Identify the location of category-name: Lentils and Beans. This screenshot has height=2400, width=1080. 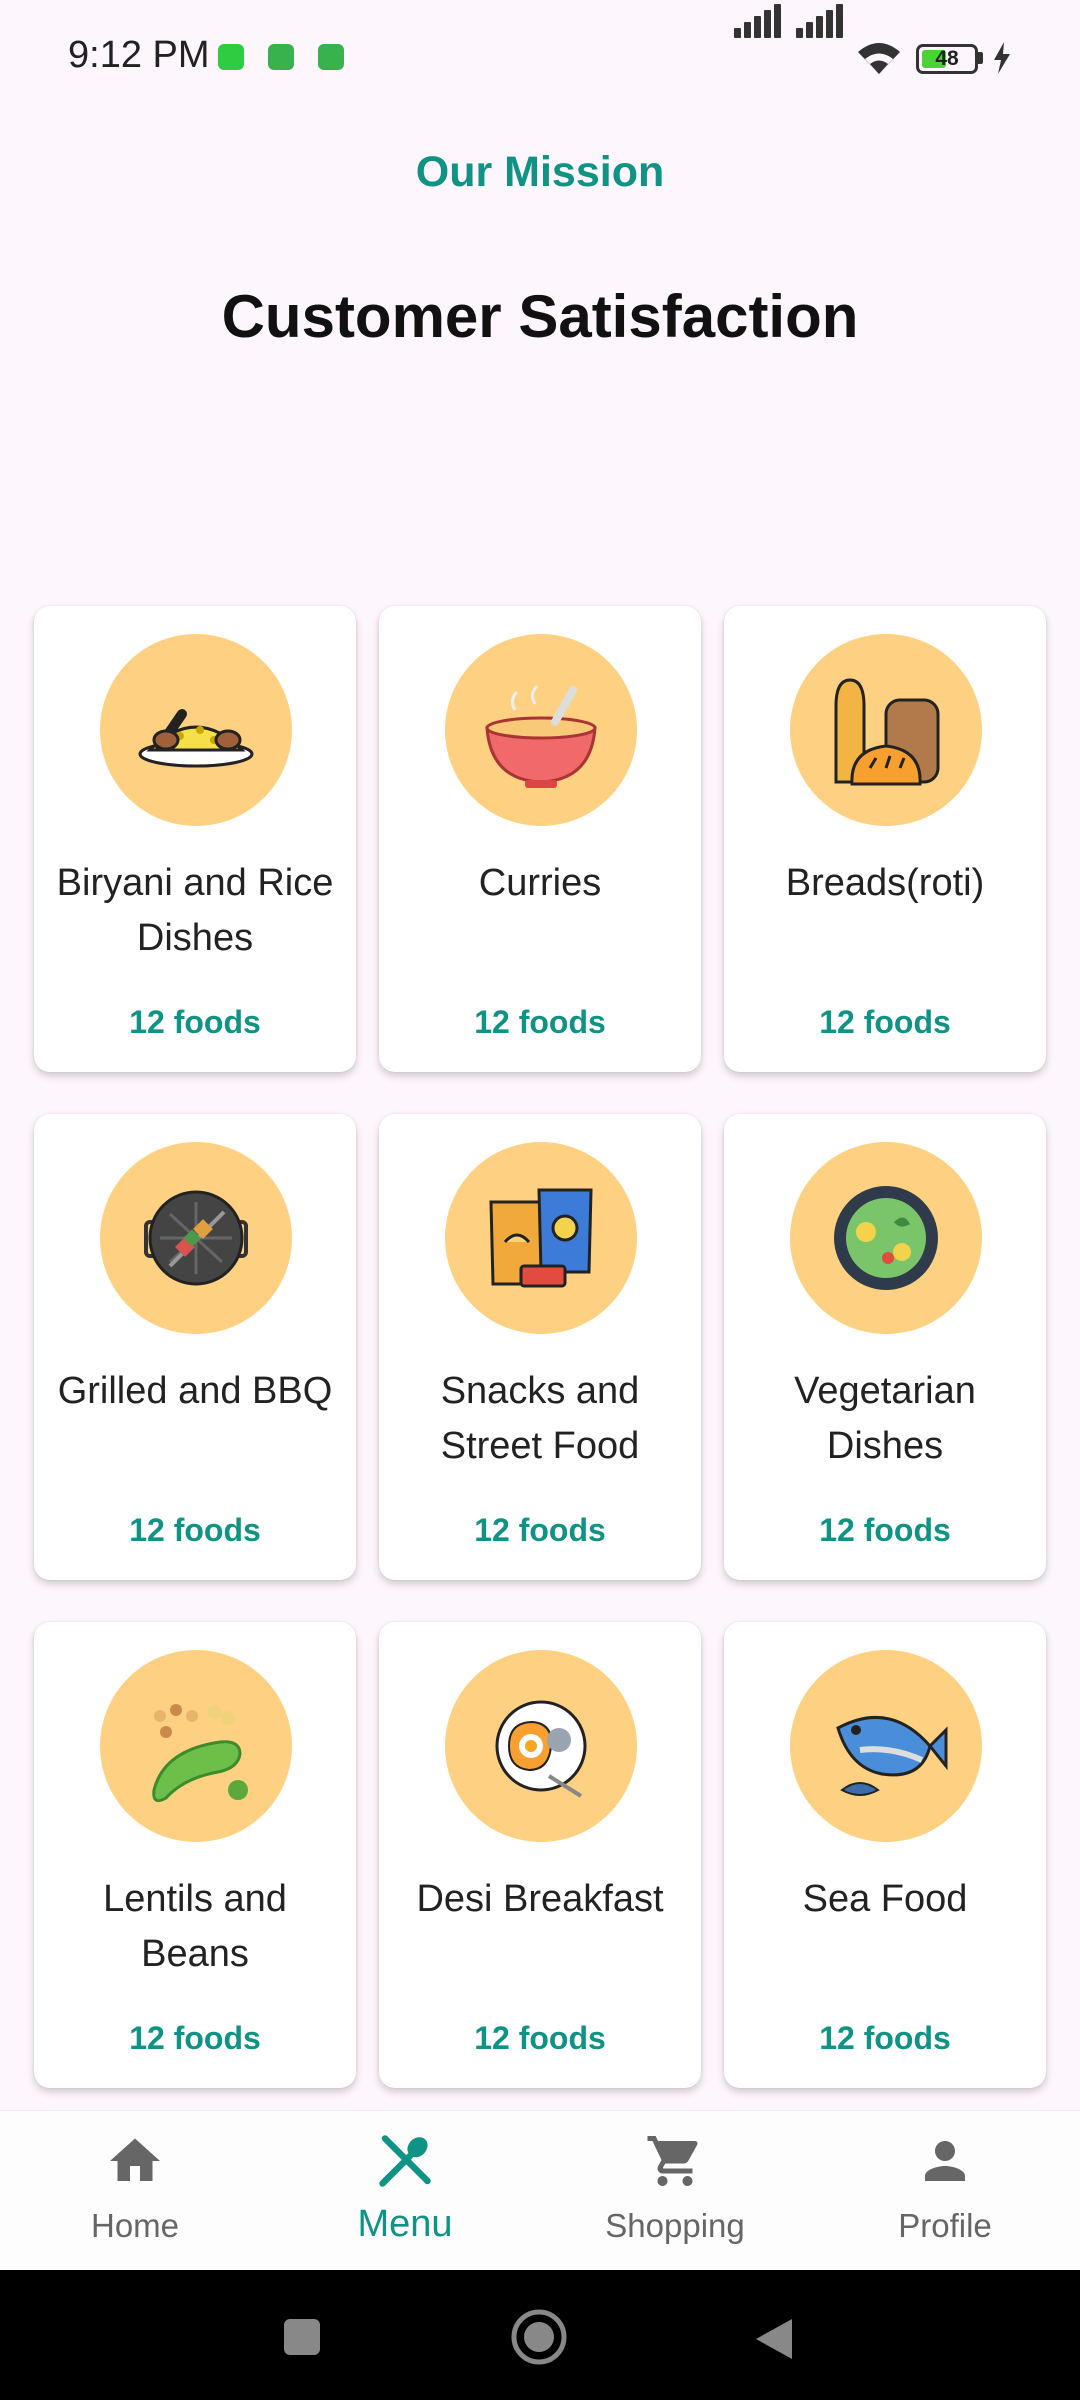
(195, 1926).